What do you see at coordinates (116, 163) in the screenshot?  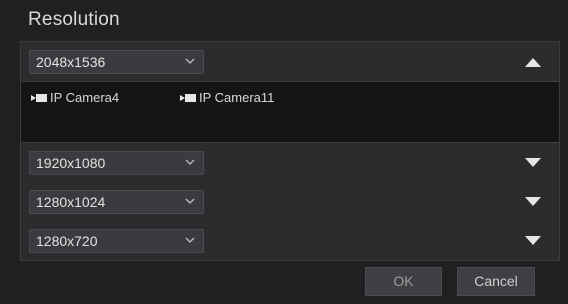 I see `resolution-select: 1920x1080` at bounding box center [116, 163].